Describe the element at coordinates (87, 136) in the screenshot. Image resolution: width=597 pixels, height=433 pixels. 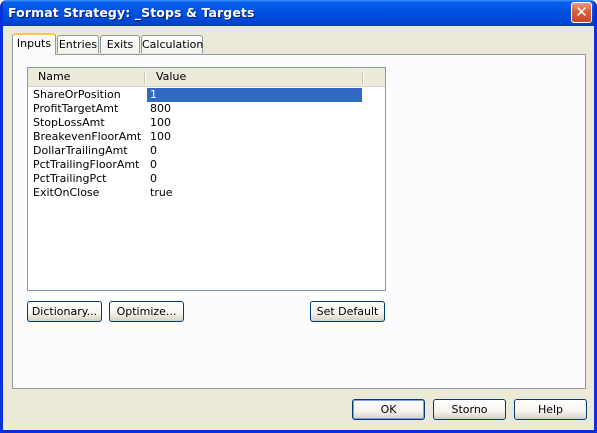
I see `row-name: BreakevenFloorAmt` at that location.